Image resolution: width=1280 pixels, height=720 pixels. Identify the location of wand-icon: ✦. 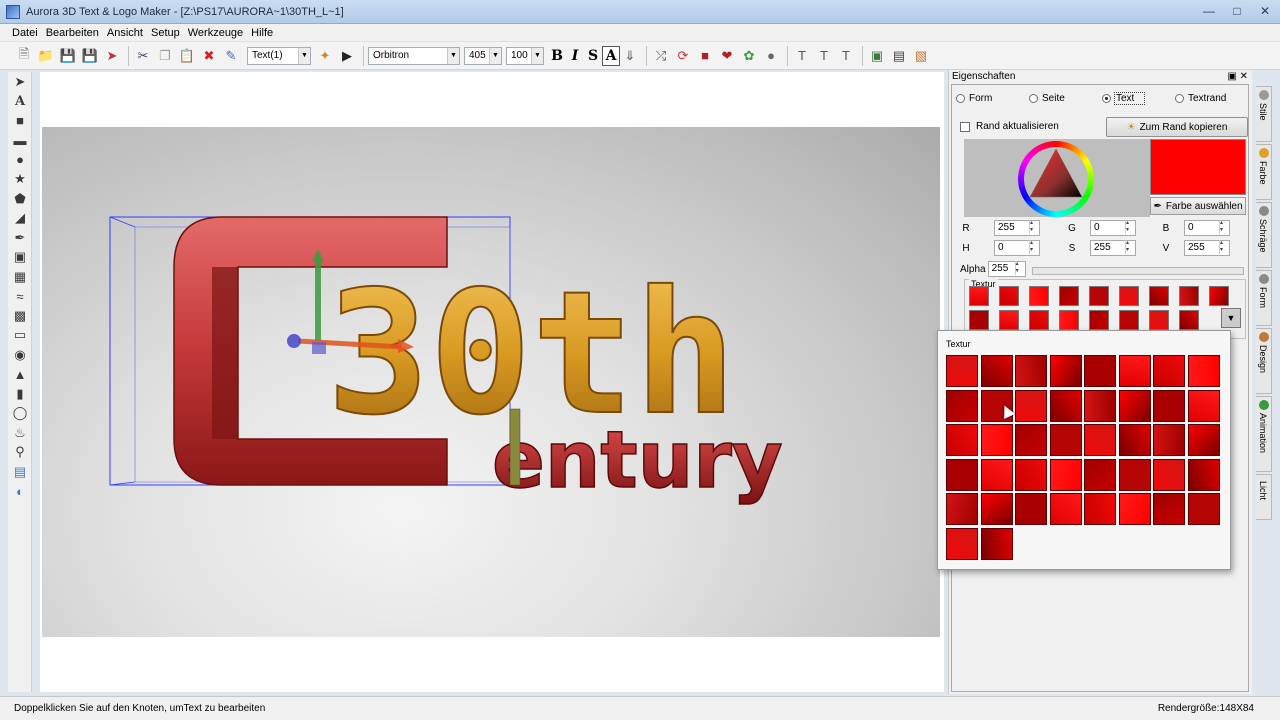
(325, 56).